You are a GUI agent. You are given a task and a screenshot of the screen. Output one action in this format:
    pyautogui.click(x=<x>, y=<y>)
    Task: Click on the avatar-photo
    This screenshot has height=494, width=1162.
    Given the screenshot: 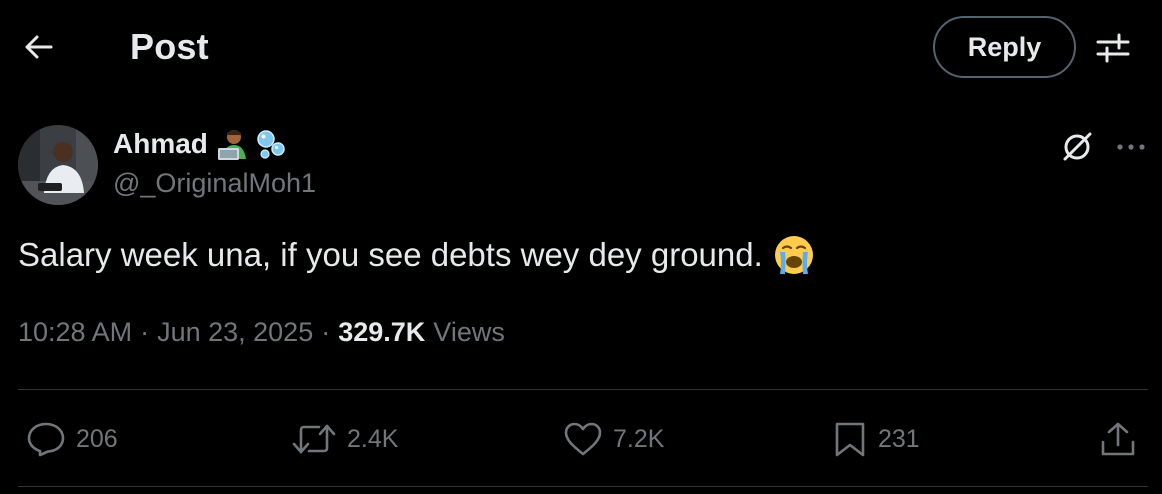 What is the action you would take?
    pyautogui.click(x=58, y=165)
    